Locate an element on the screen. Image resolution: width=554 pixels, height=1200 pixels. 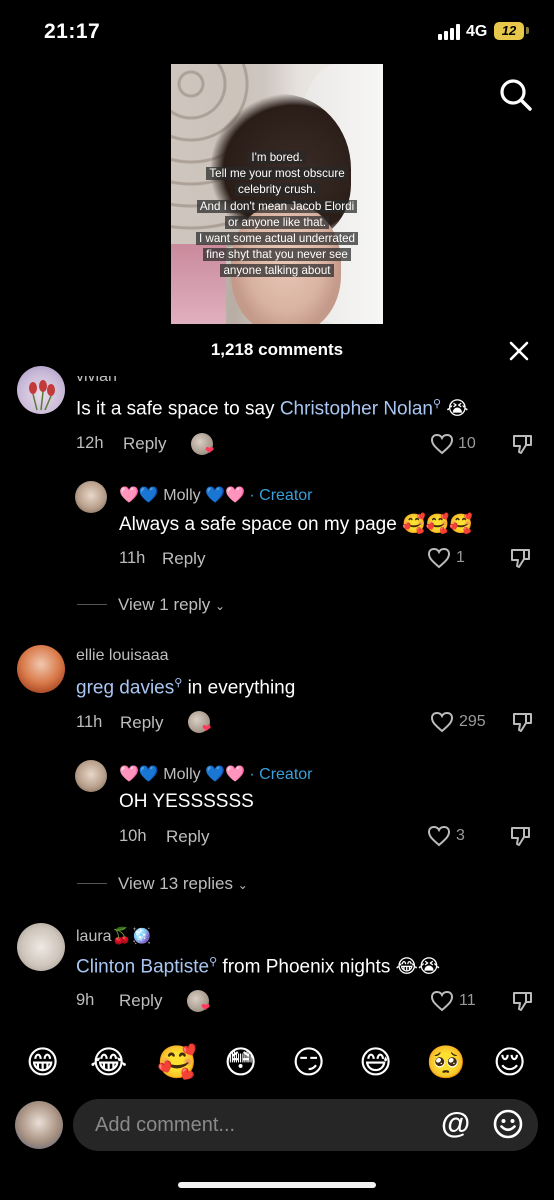
battery-icon: 12 is located at coordinates (509, 31).